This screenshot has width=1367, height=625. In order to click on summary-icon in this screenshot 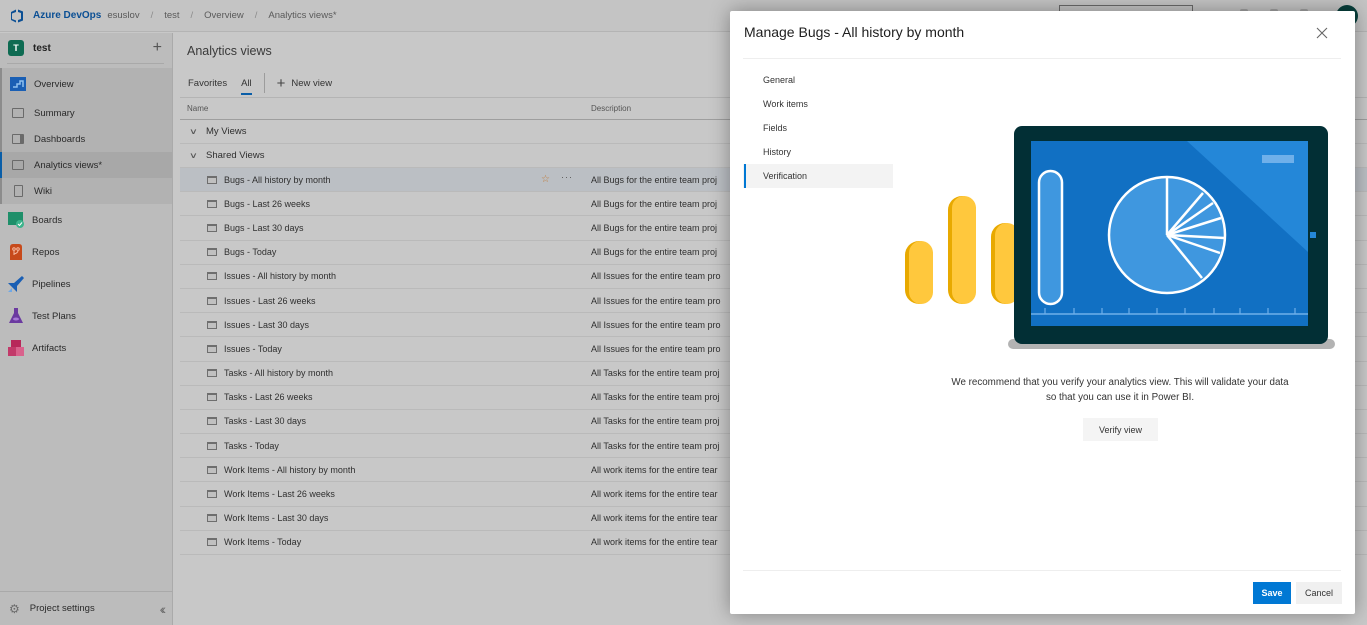, I will do `click(18, 113)`.